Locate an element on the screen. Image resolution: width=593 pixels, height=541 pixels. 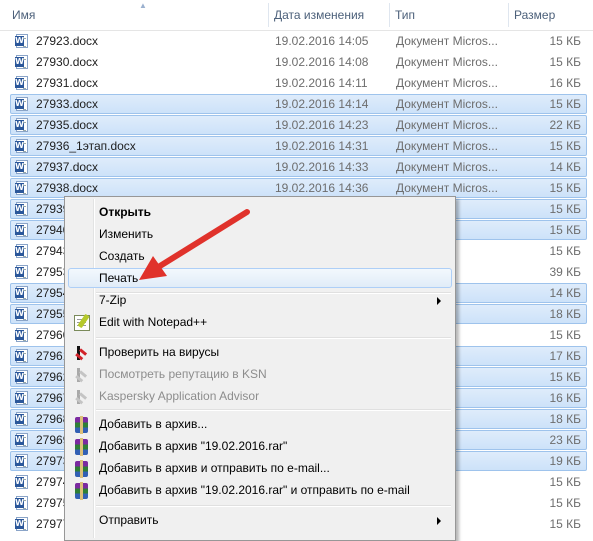
column-date: Дата изменения is located at coordinates (328, 15).